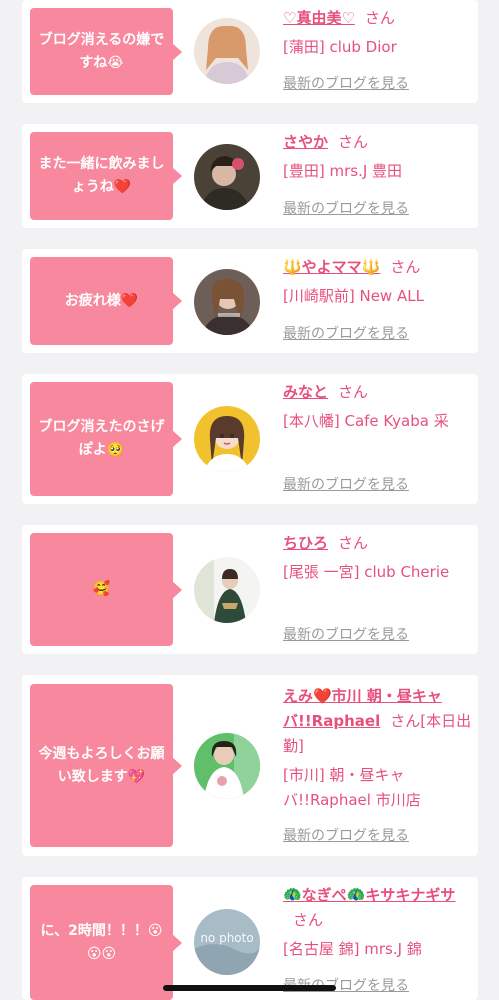 This screenshot has height=1000, width=499. What do you see at coordinates (305, 543) in the screenshot?
I see `cast-name-link: ちひろ` at bounding box center [305, 543].